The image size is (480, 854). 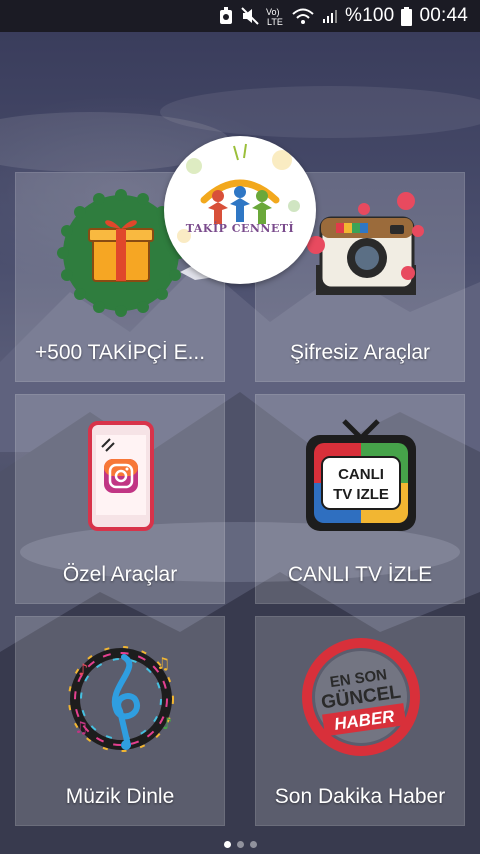 I want to click on svg-text: LTE, so click(x=275, y=21).